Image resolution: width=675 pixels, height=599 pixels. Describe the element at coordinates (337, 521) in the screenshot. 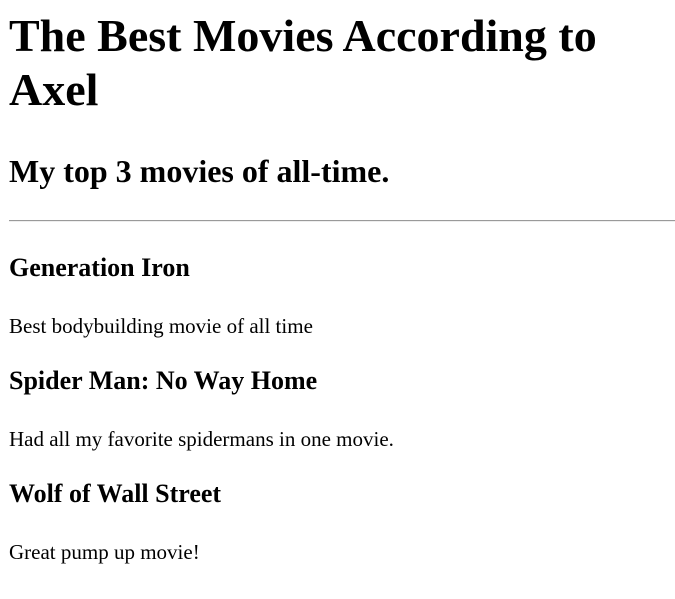

I see `movie-item: Wolf of Wall Street Great pump up movie!` at that location.